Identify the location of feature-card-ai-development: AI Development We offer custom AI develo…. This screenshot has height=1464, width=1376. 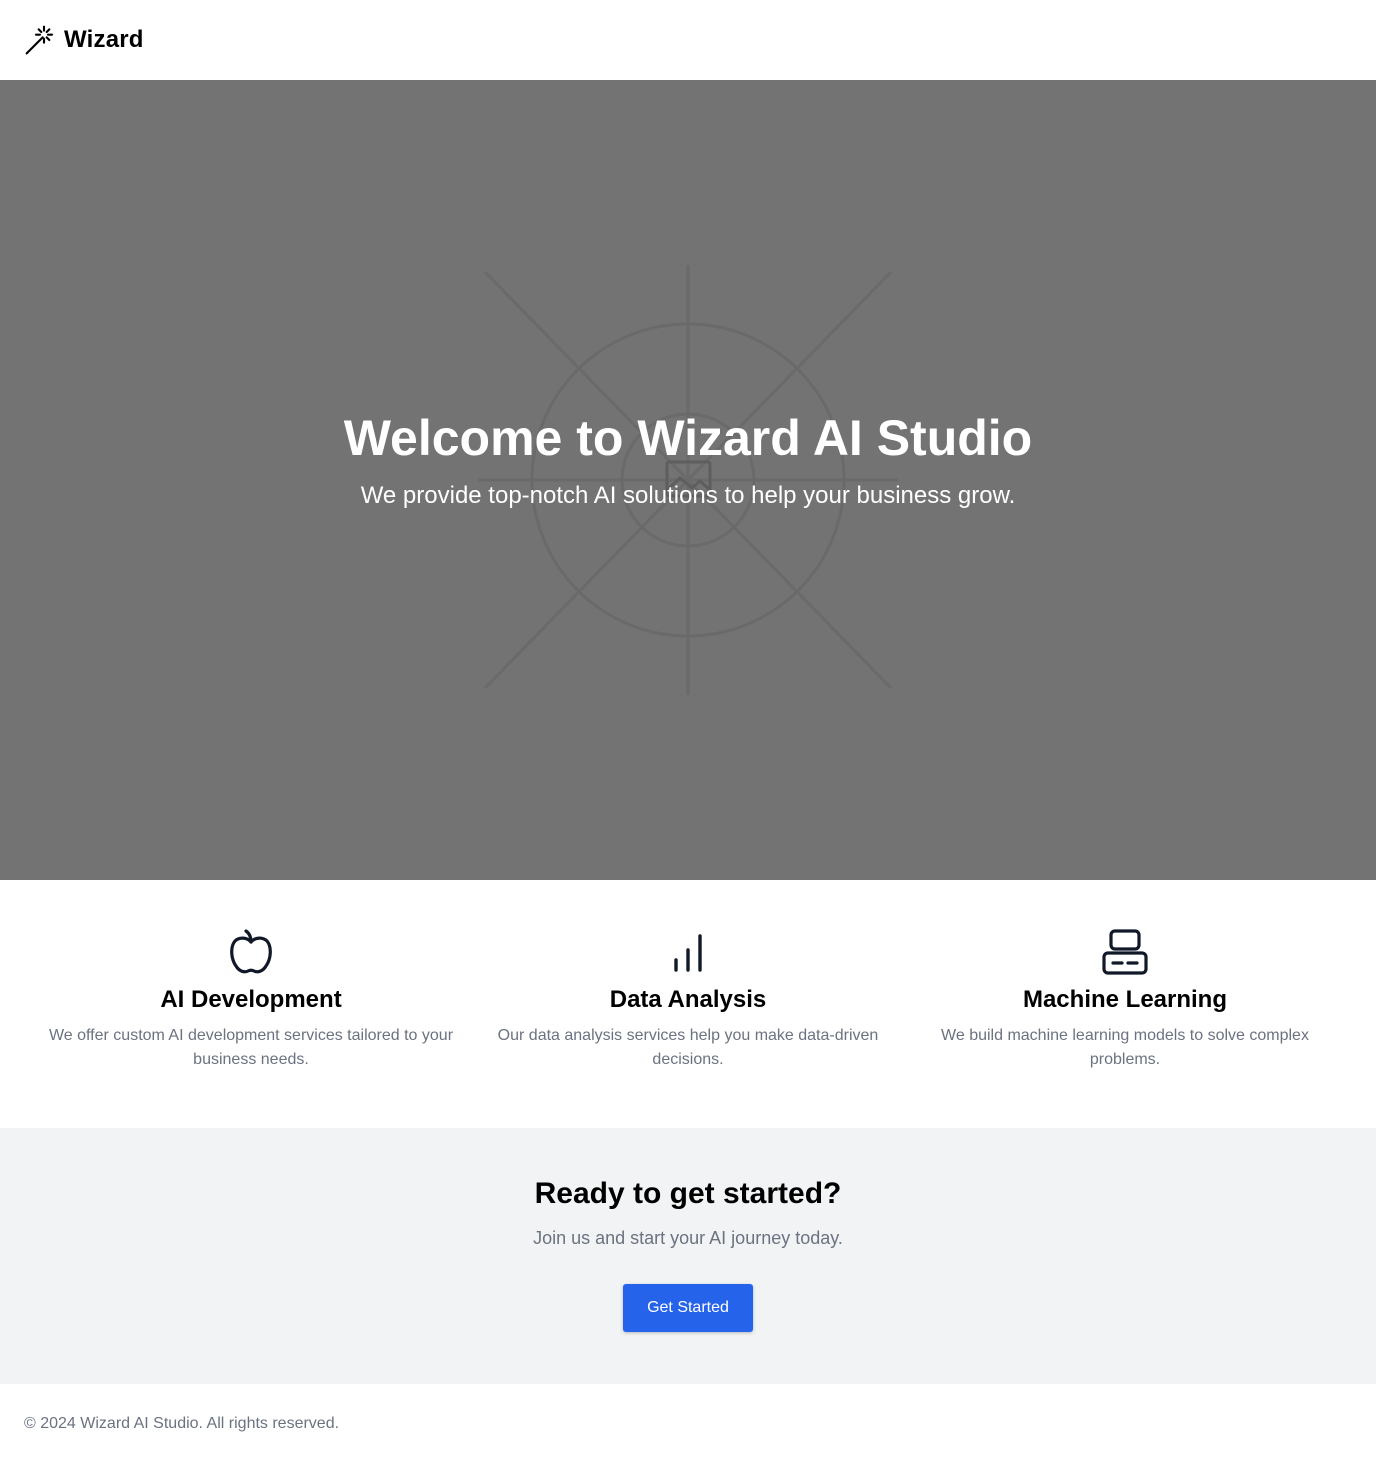
(251, 1028).